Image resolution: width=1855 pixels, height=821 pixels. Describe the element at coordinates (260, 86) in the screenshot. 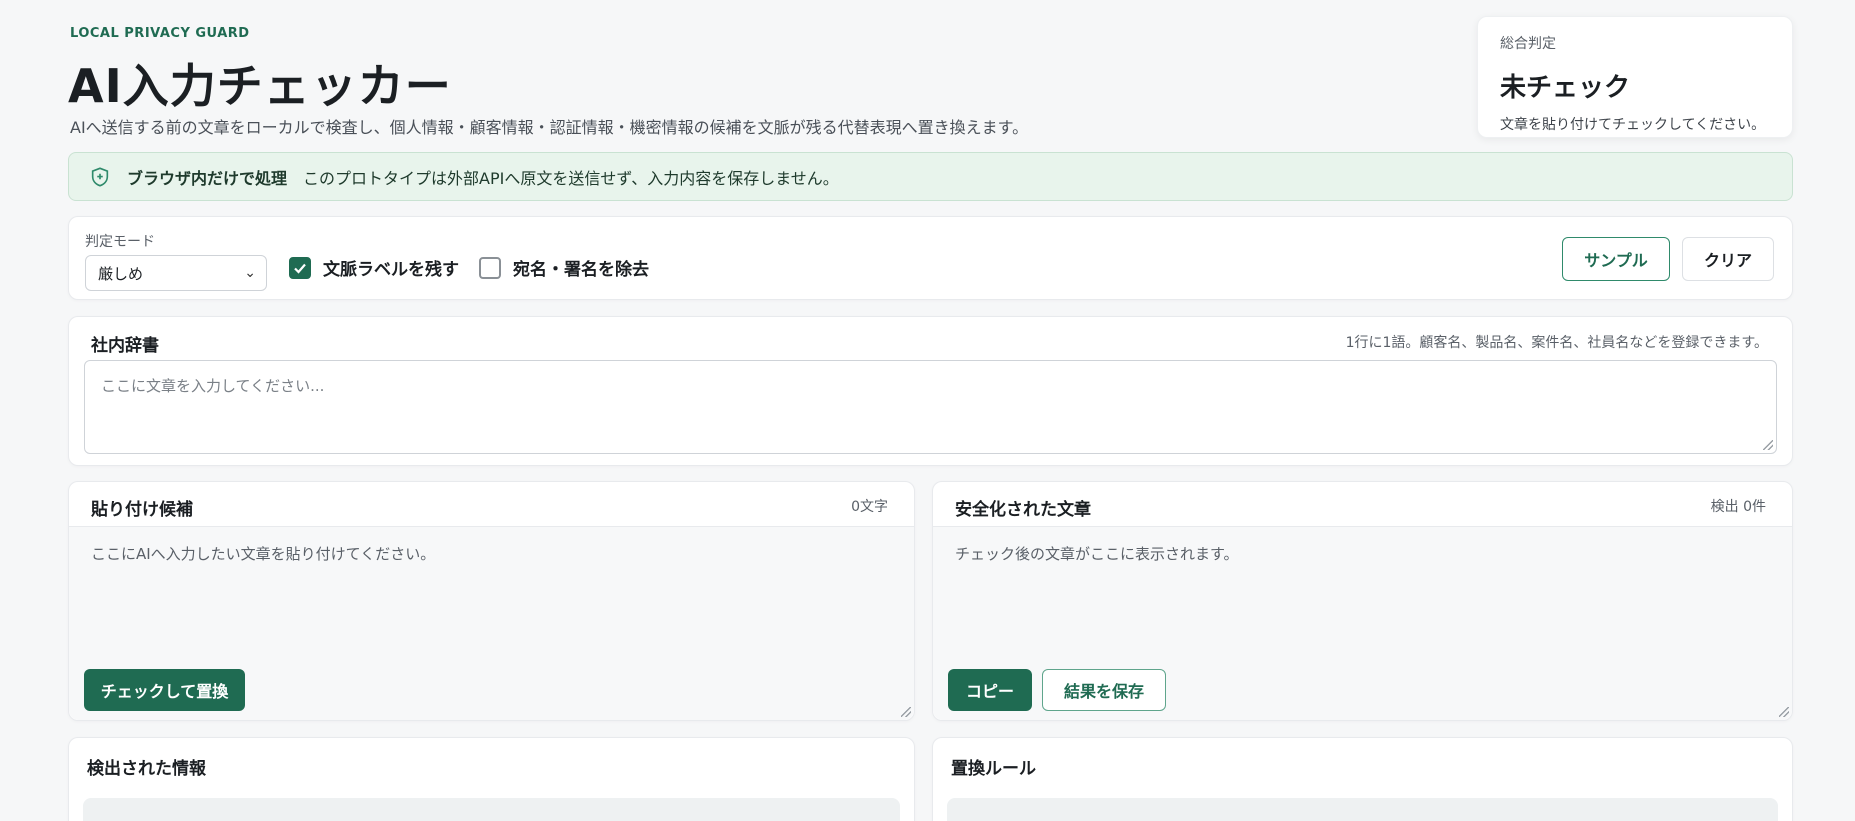

I see `page-title: AI入力チェッカー` at that location.